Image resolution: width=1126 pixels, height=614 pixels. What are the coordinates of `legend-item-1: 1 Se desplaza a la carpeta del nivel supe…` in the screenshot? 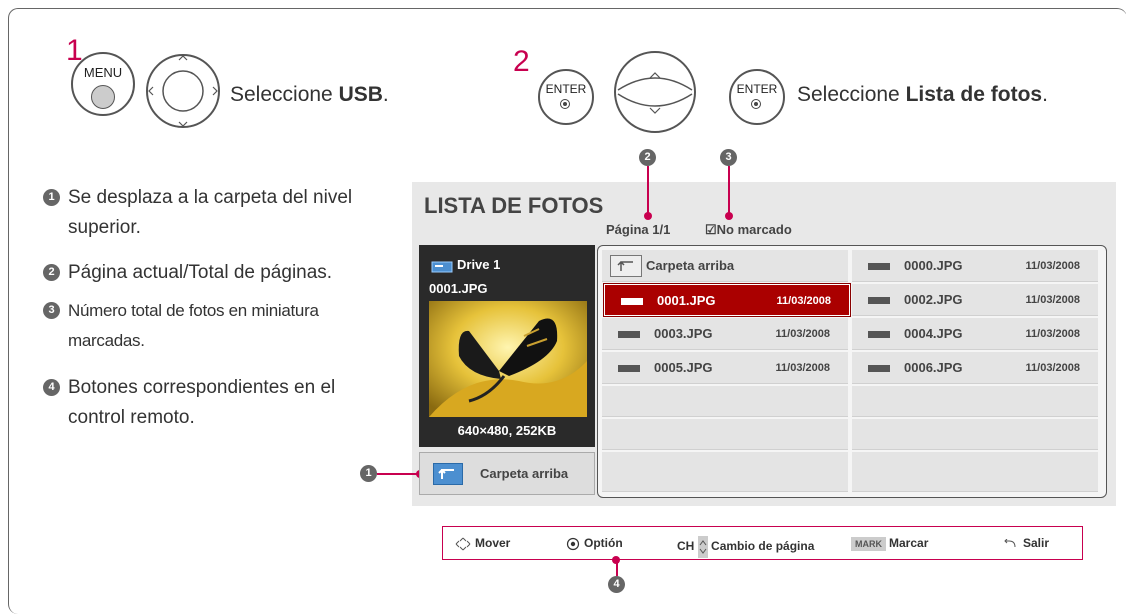 It's located at (213, 213).